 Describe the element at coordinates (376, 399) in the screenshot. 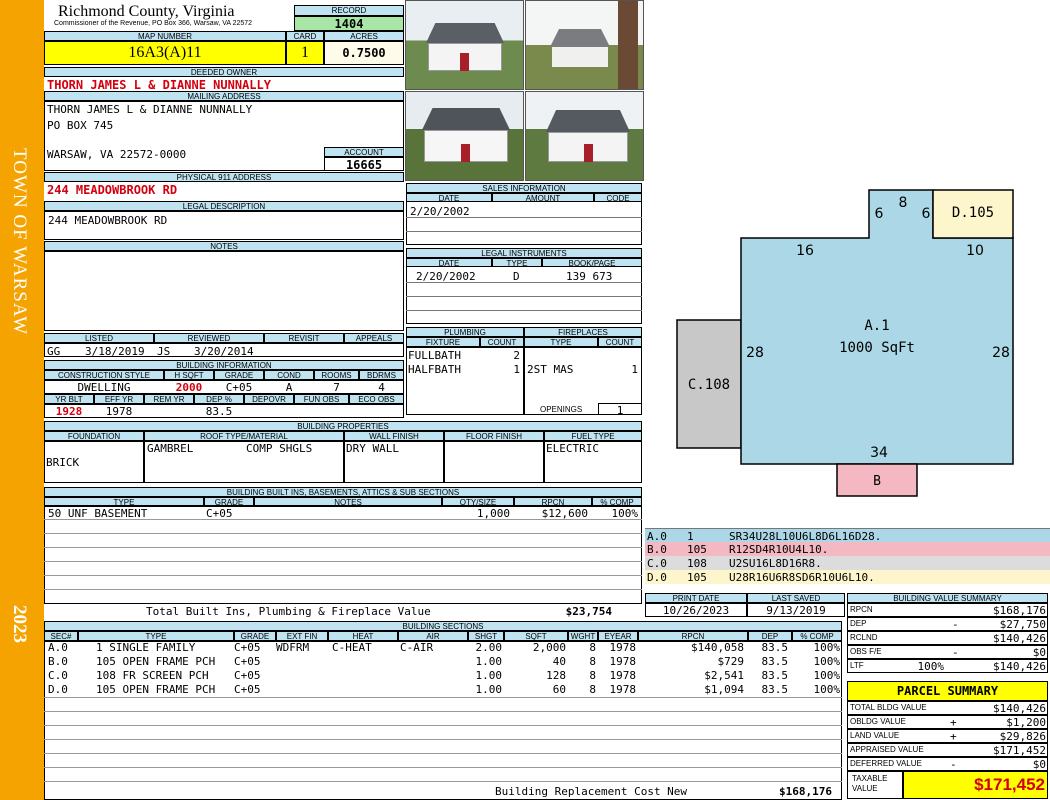

I see `bldg-col-ecoobs: ECO OBS` at that location.